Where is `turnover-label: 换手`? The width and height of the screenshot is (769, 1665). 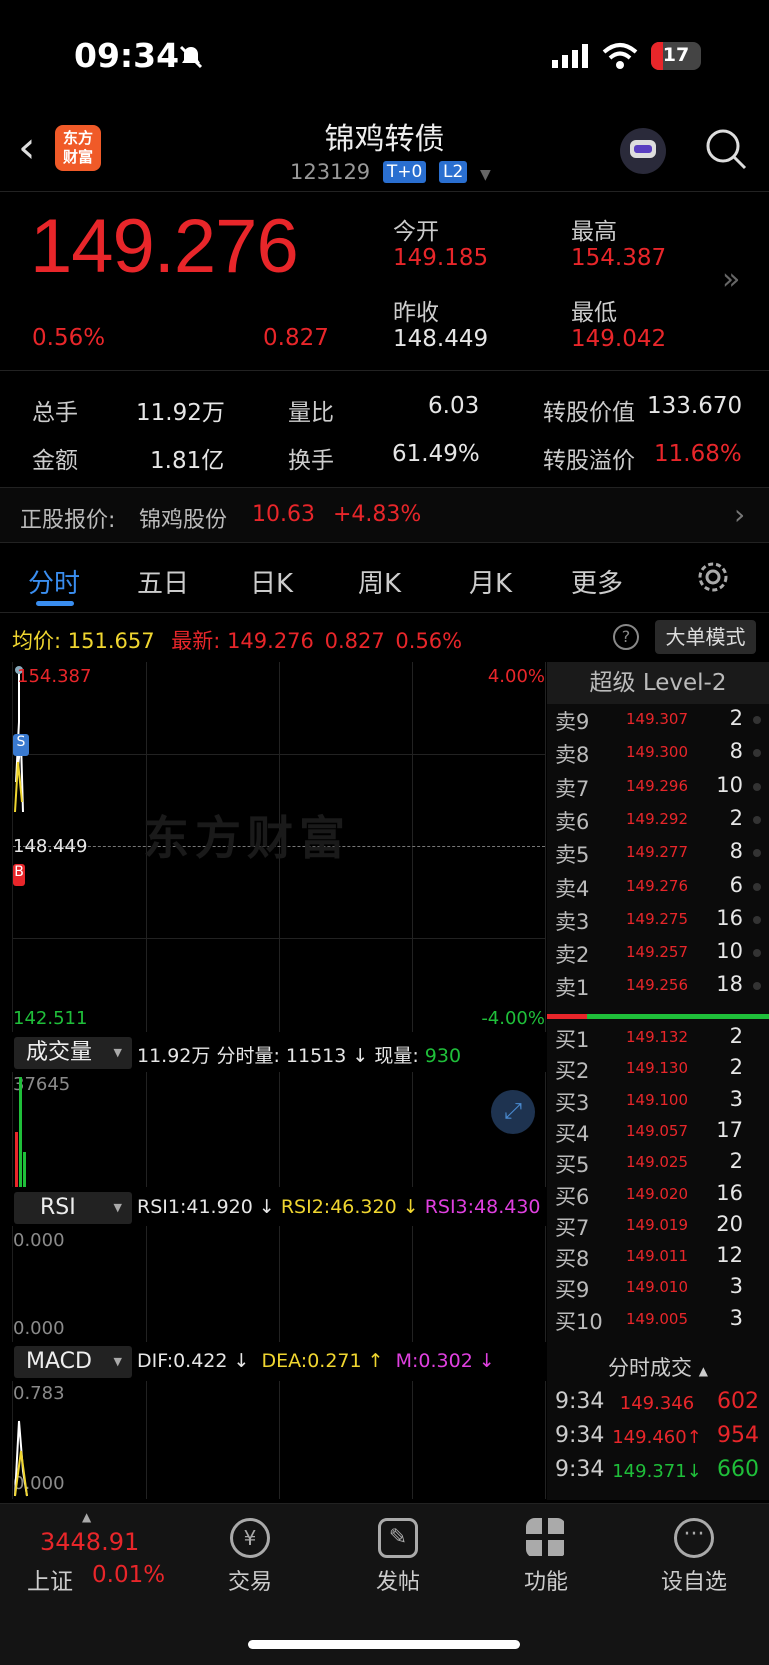
turnover-label: 换手 is located at coordinates (311, 461).